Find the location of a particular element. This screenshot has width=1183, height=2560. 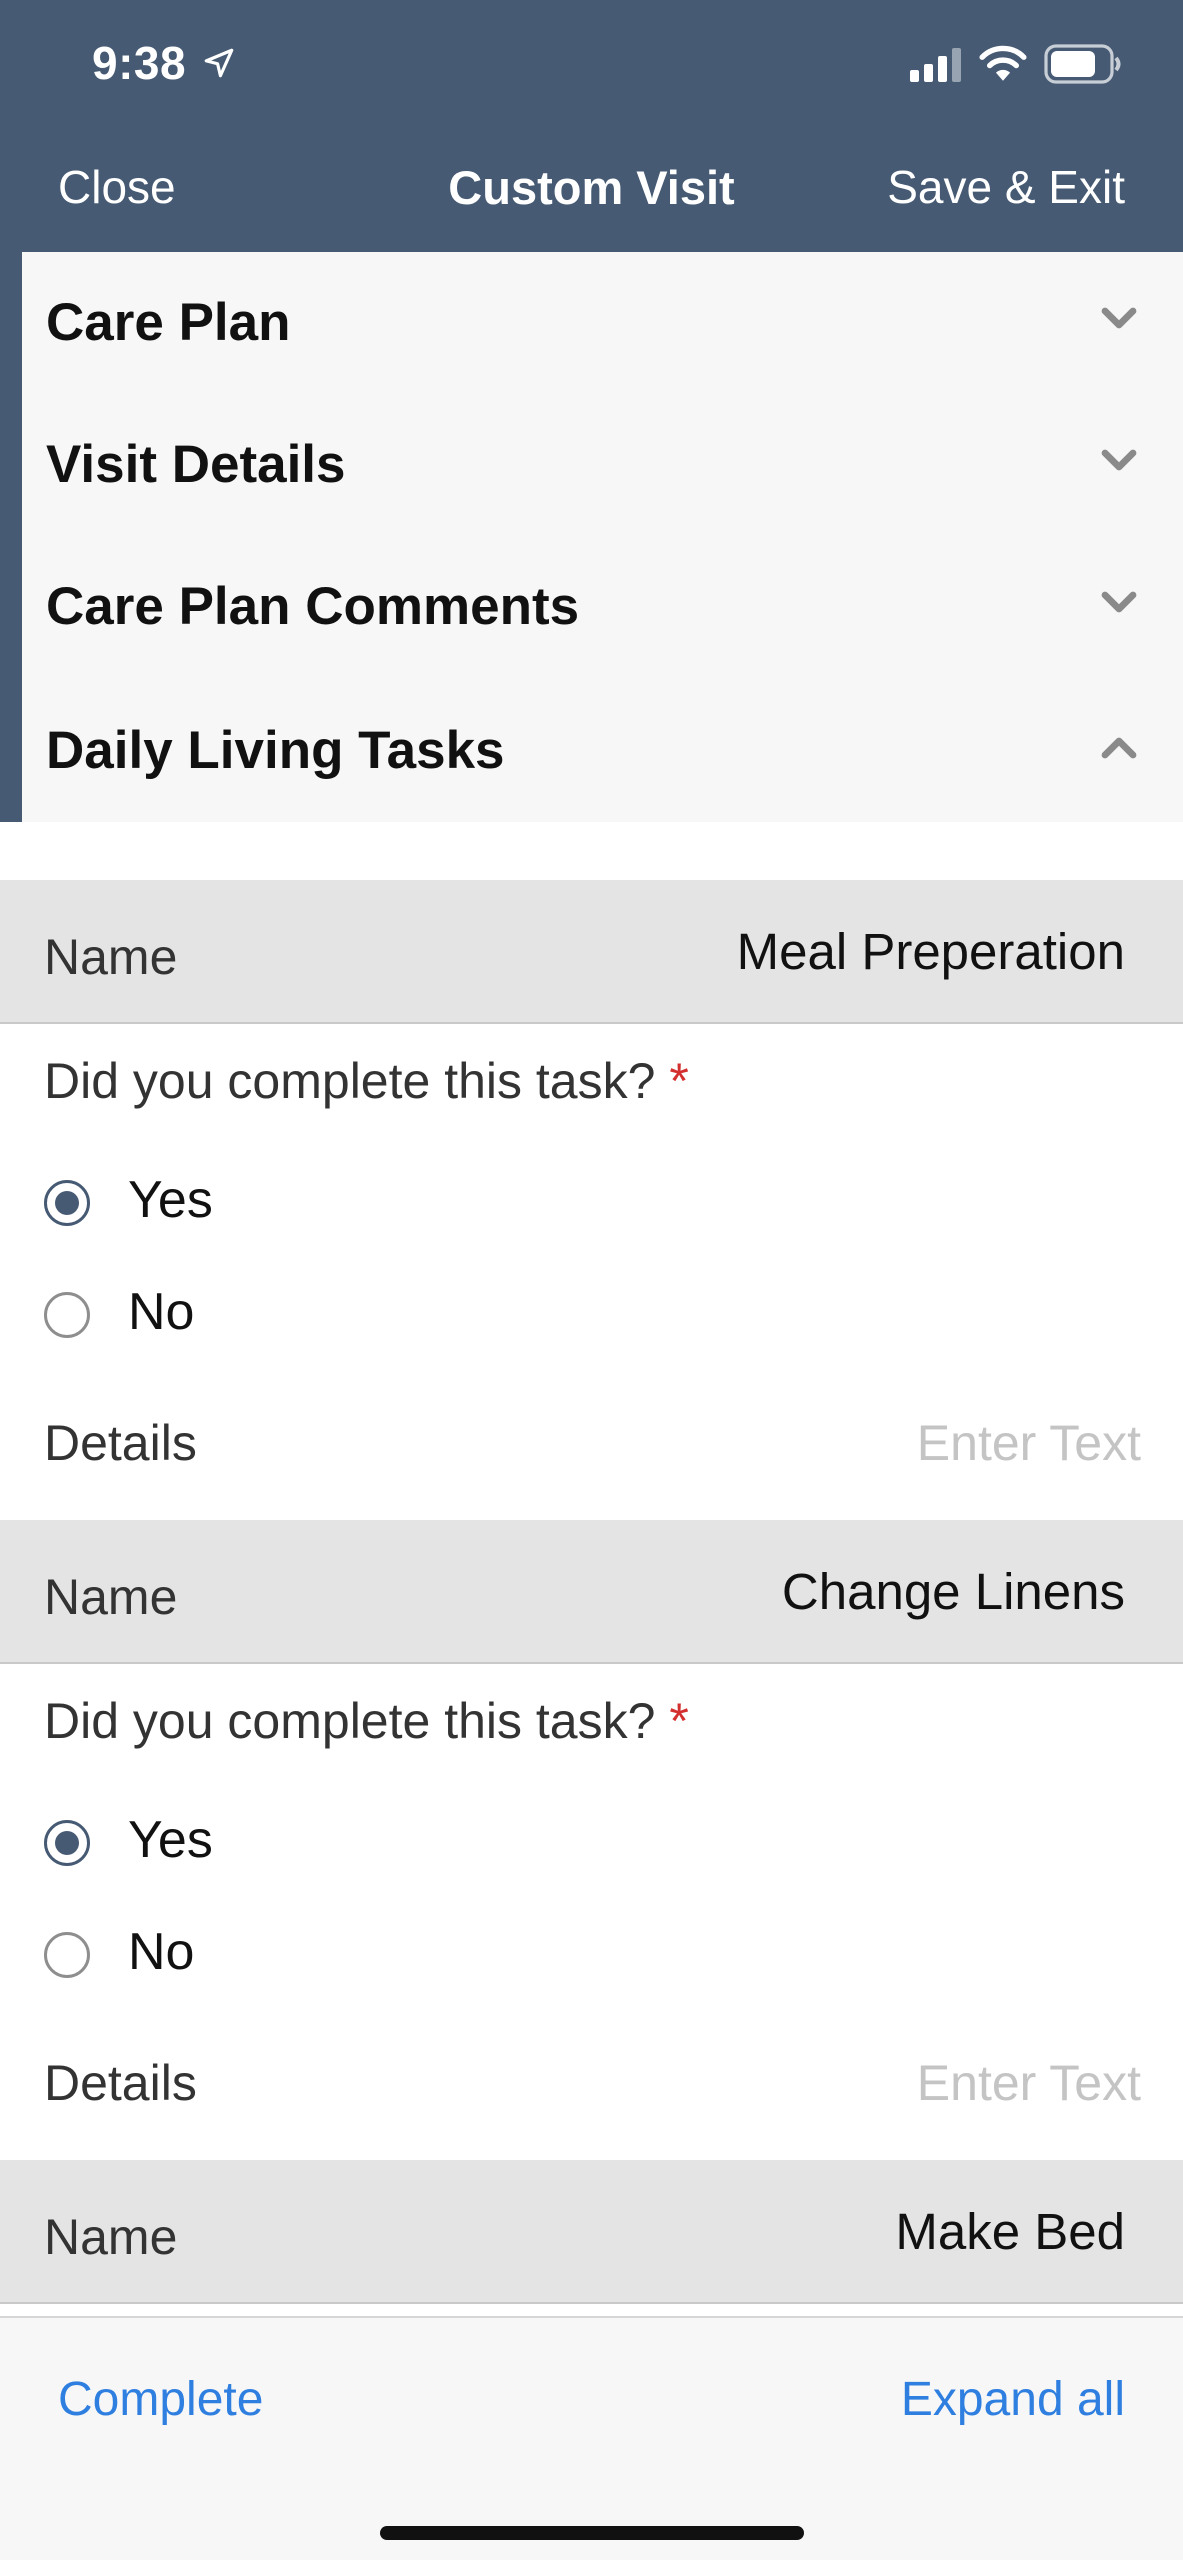

section-label: Daily Living Tasks is located at coordinates (275, 750).